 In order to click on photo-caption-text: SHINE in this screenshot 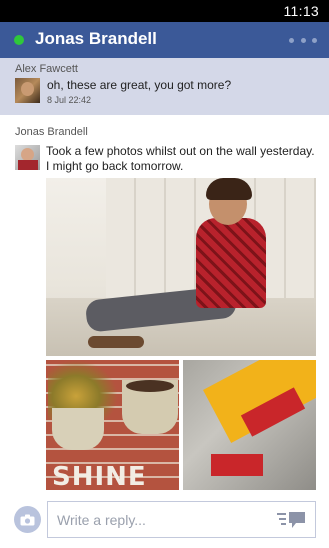, I will do `click(99, 476)`.